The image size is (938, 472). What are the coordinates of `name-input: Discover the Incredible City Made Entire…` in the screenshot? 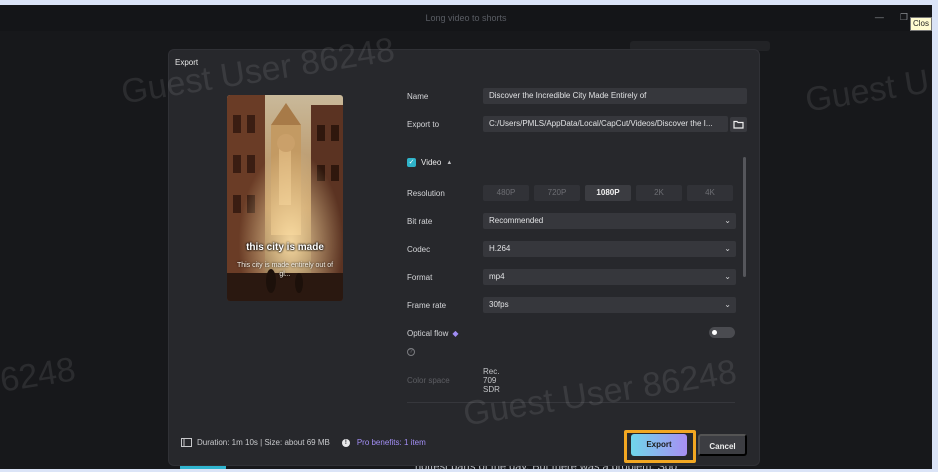 It's located at (615, 96).